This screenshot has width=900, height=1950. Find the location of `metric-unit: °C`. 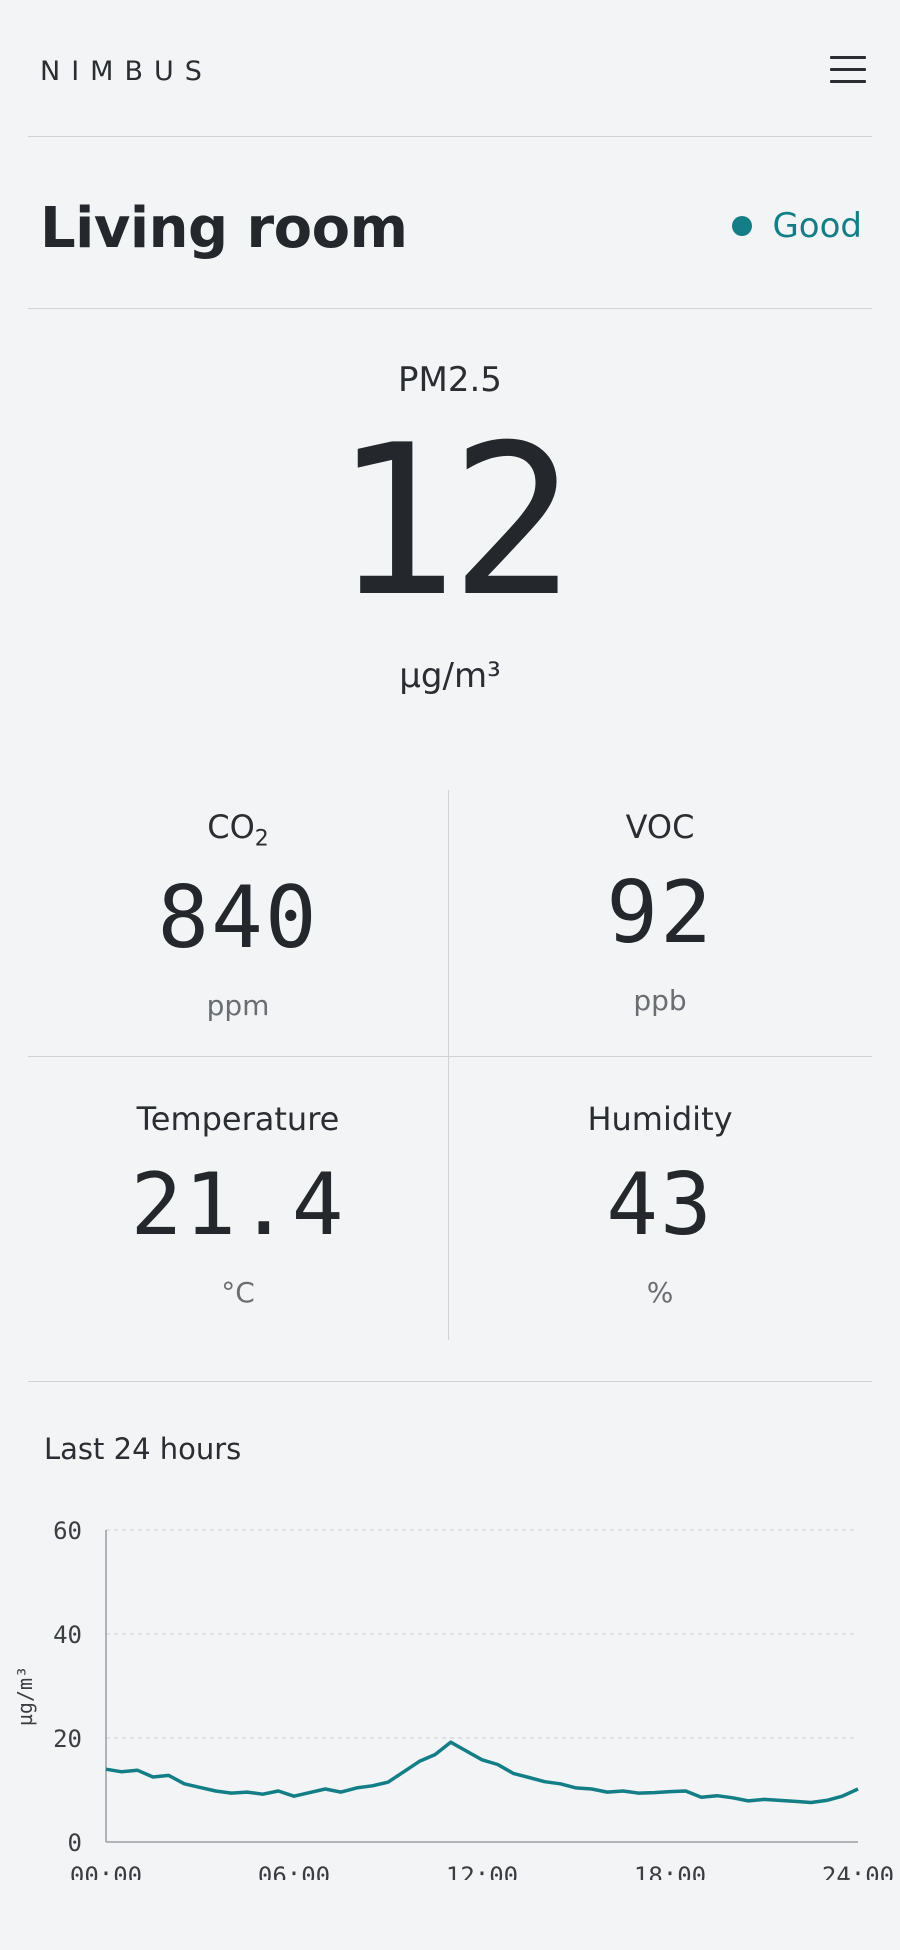

metric-unit: °C is located at coordinates (238, 1292).